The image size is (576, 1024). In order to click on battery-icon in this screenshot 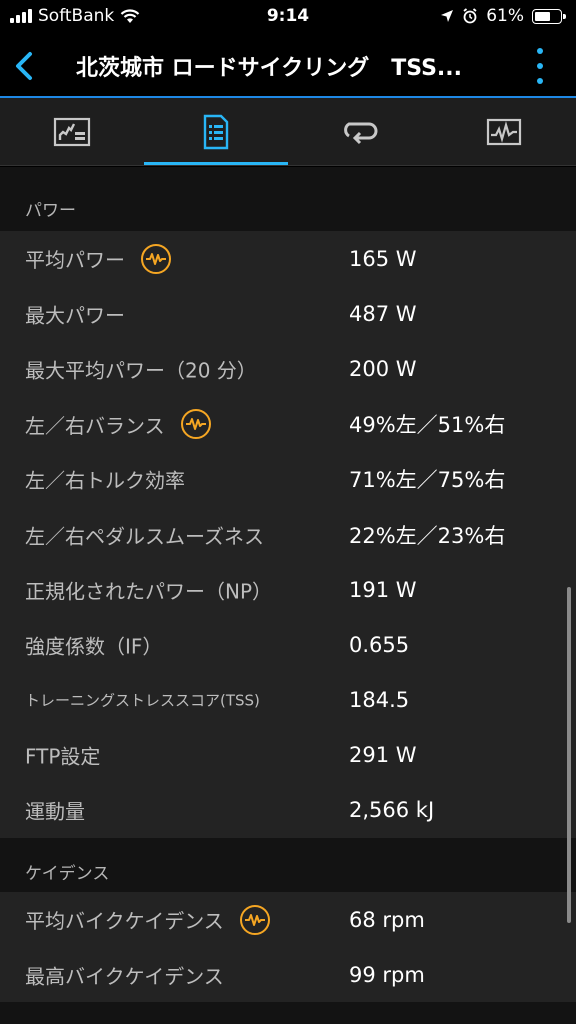, I will do `click(549, 16)`.